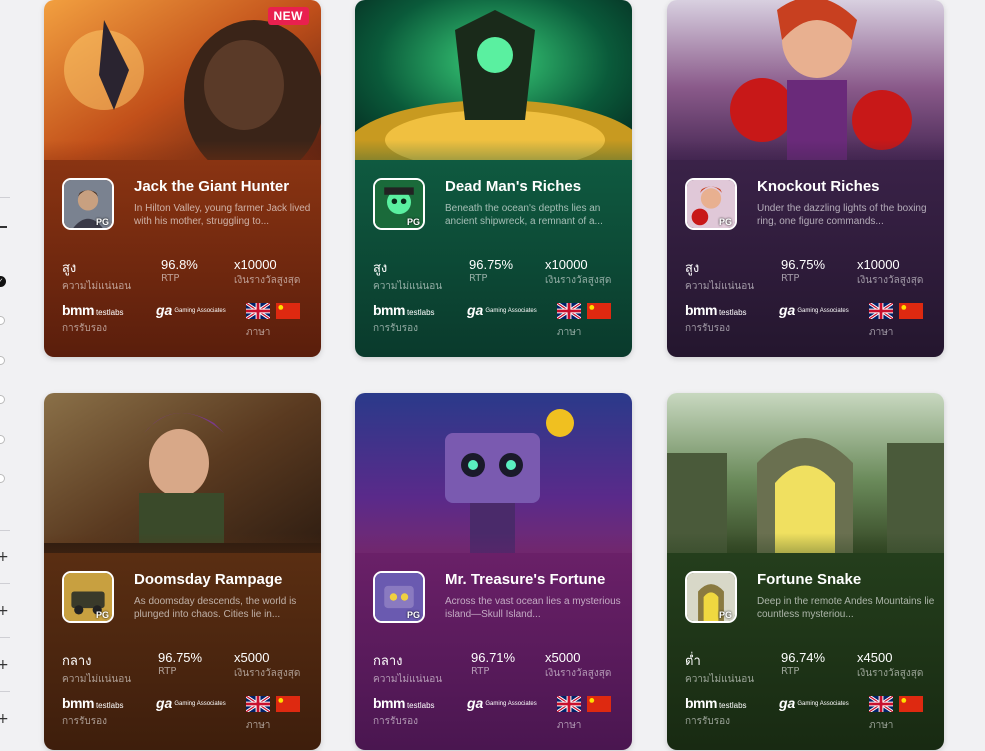 The width and height of the screenshot is (985, 751). What do you see at coordinates (720, 669) in the screenshot?
I see `volatility-stat: ต่ำ ความไม่แน่นอน` at bounding box center [720, 669].